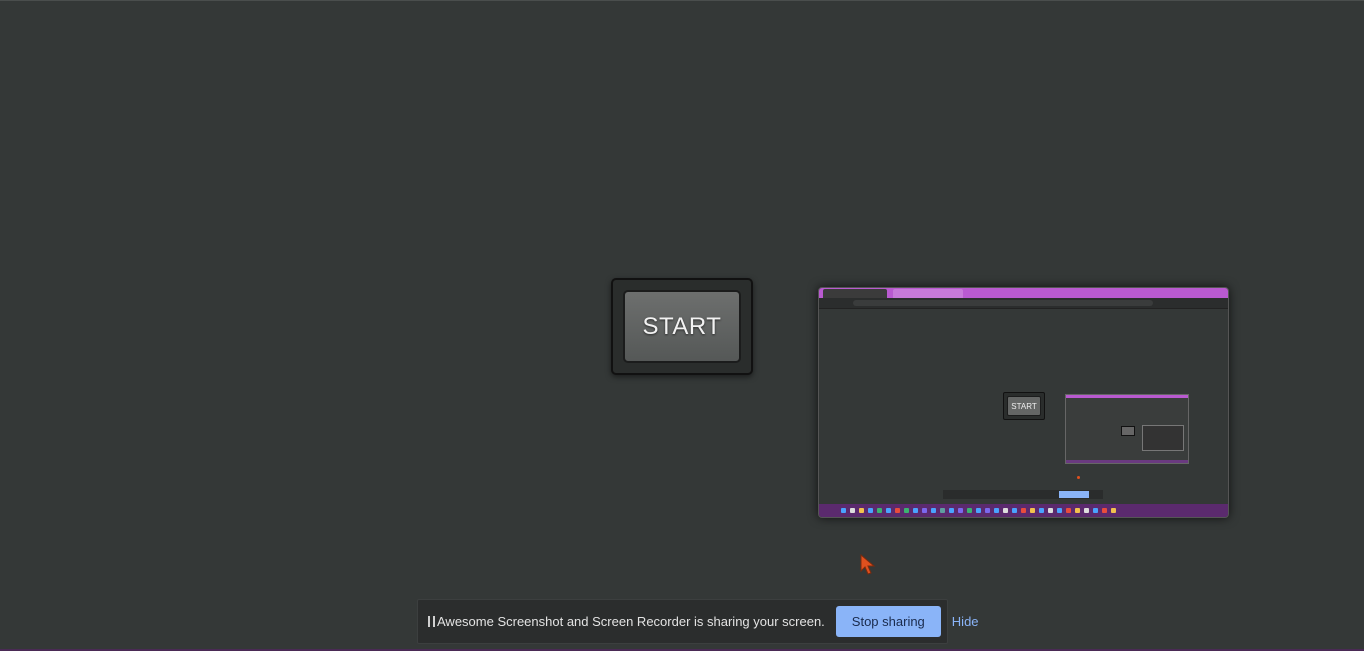  Describe the element at coordinates (1163, 438) in the screenshot. I see `preview-nested-thumbnail` at that location.